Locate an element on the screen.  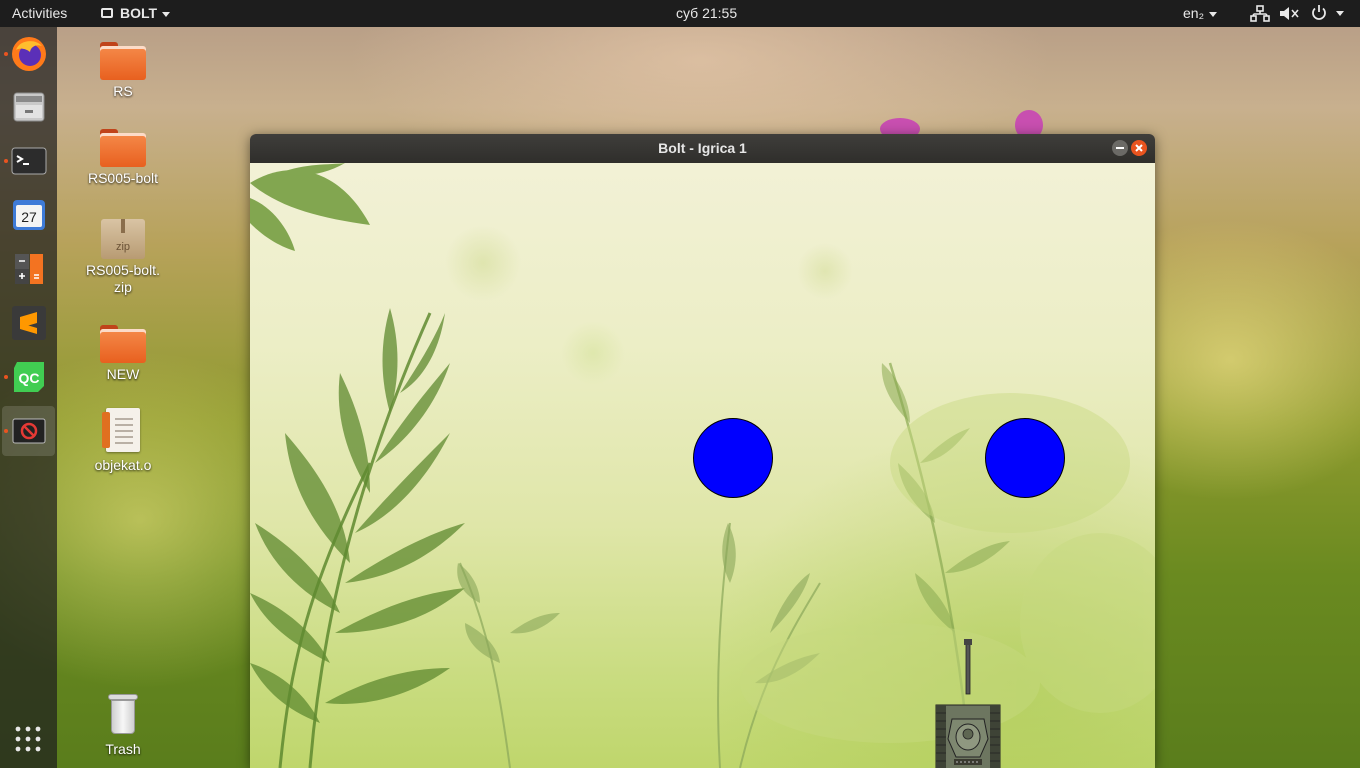
dock-item-bolt-game is located at coordinates (28, 431).